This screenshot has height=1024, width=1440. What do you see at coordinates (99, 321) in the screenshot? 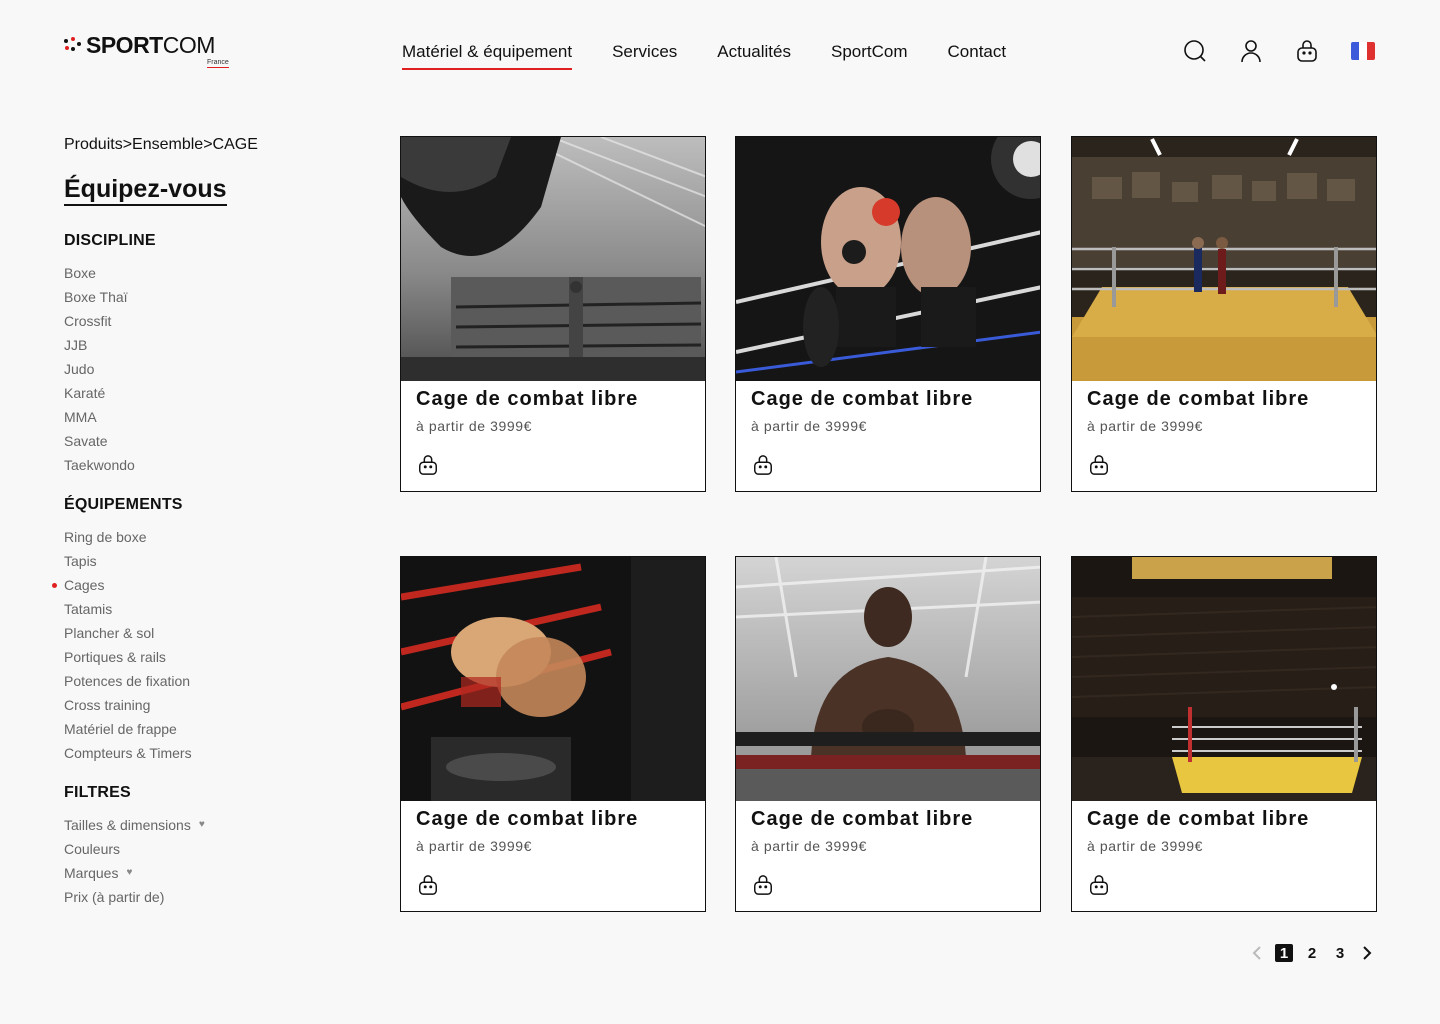
I see `discipline-item: Crossfit` at bounding box center [99, 321].